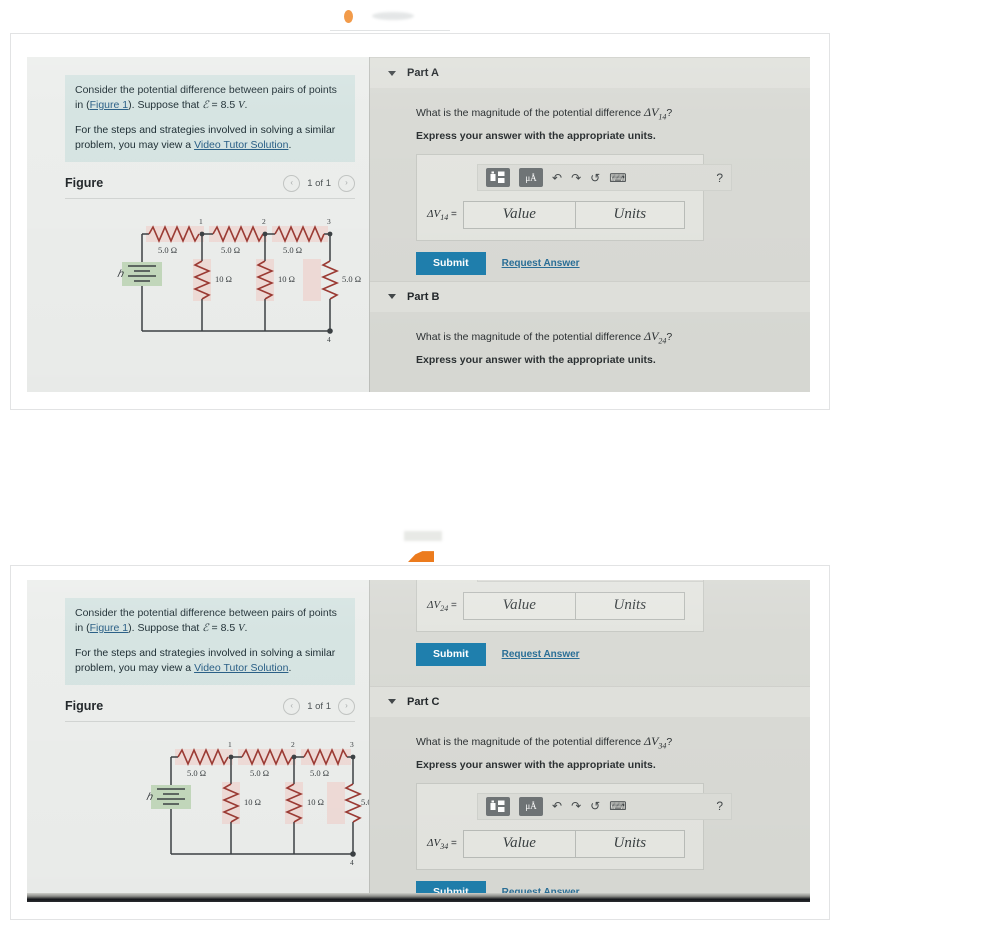 This screenshot has height=937, width=989. What do you see at coordinates (390, 30) in the screenshot?
I see `page-artifact-rule` at bounding box center [390, 30].